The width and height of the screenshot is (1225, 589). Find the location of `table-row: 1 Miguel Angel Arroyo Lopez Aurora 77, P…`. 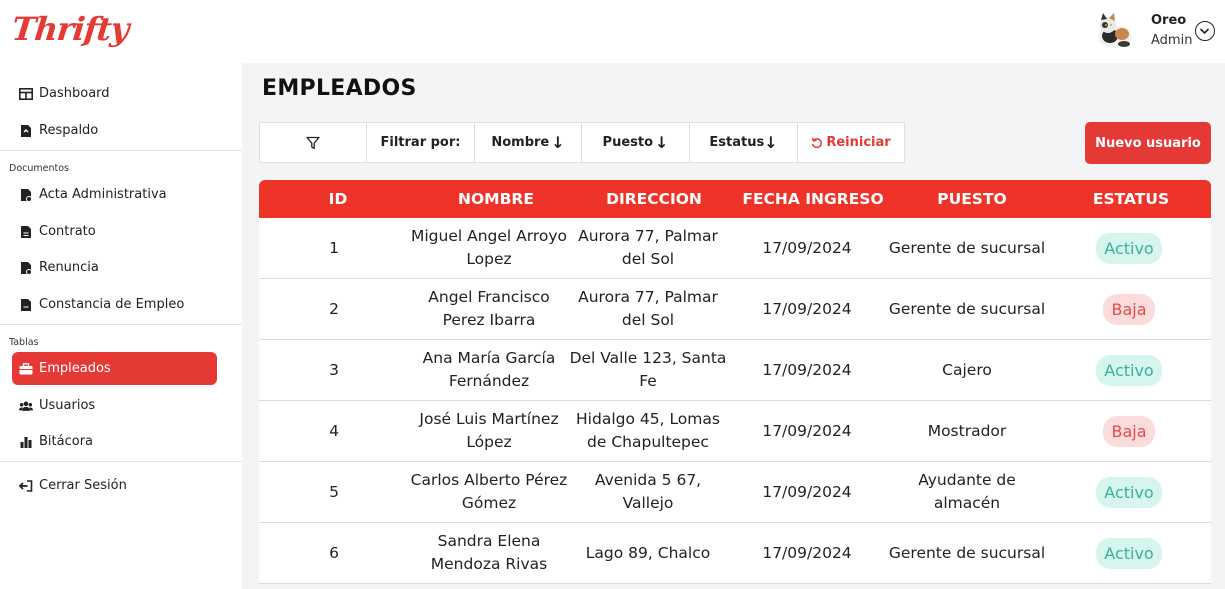

table-row: 1 Miguel Angel Arroyo Lopez Aurora 77, P… is located at coordinates (735, 248).